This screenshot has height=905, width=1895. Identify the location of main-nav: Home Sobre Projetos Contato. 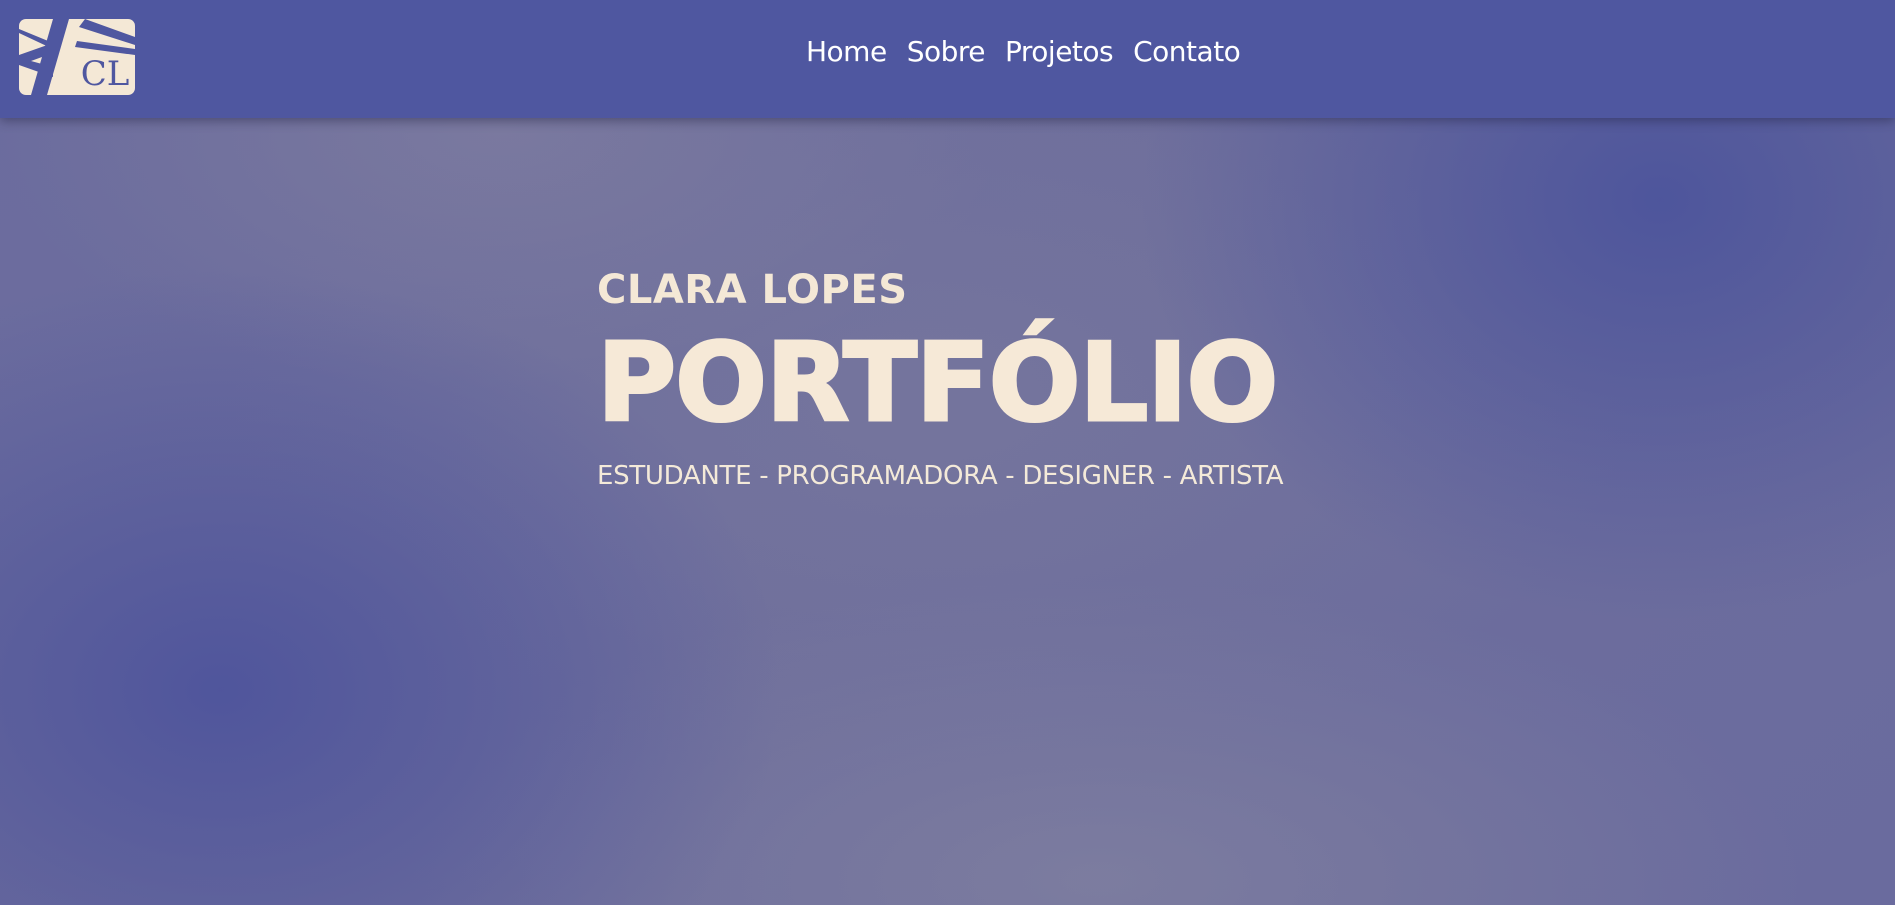
(1023, 52).